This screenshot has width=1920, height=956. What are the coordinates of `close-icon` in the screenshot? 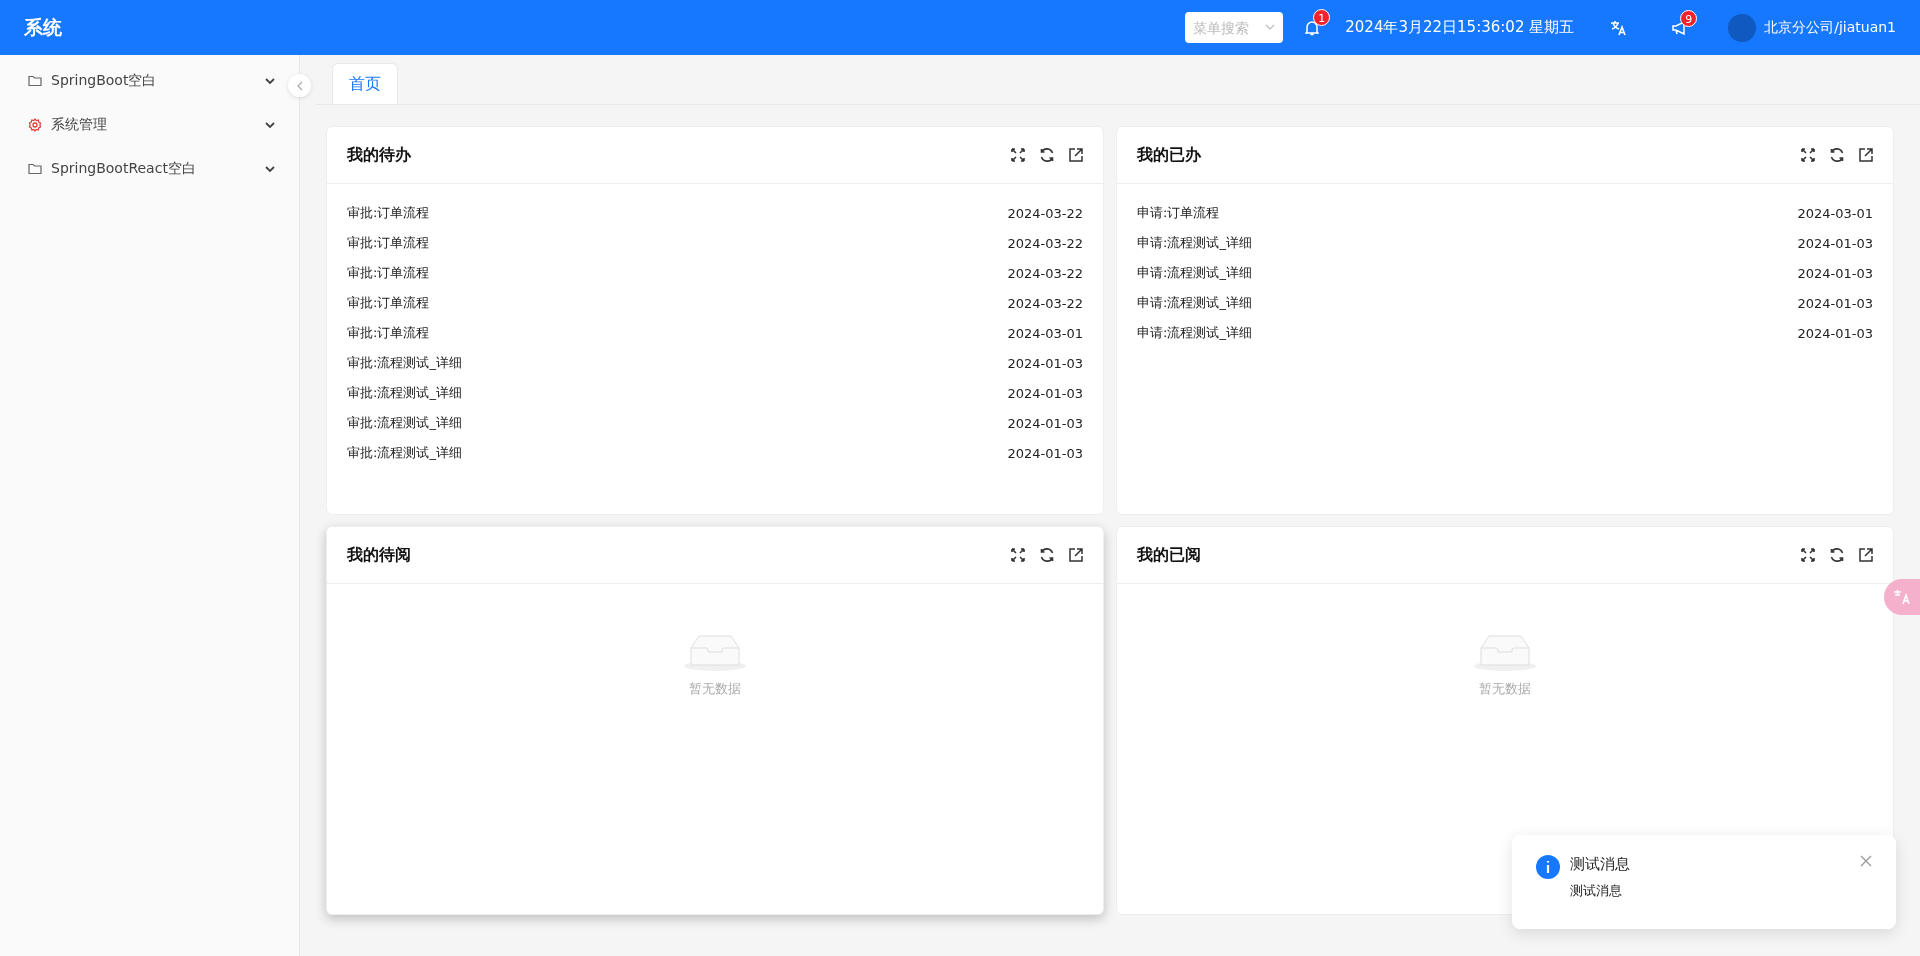 It's located at (1866, 861).